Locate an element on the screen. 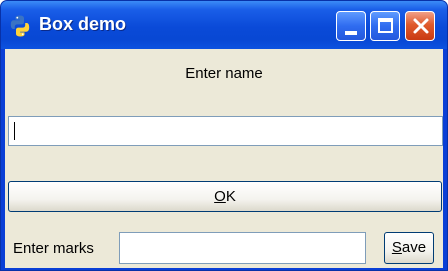  text-caret is located at coordinates (14, 131).